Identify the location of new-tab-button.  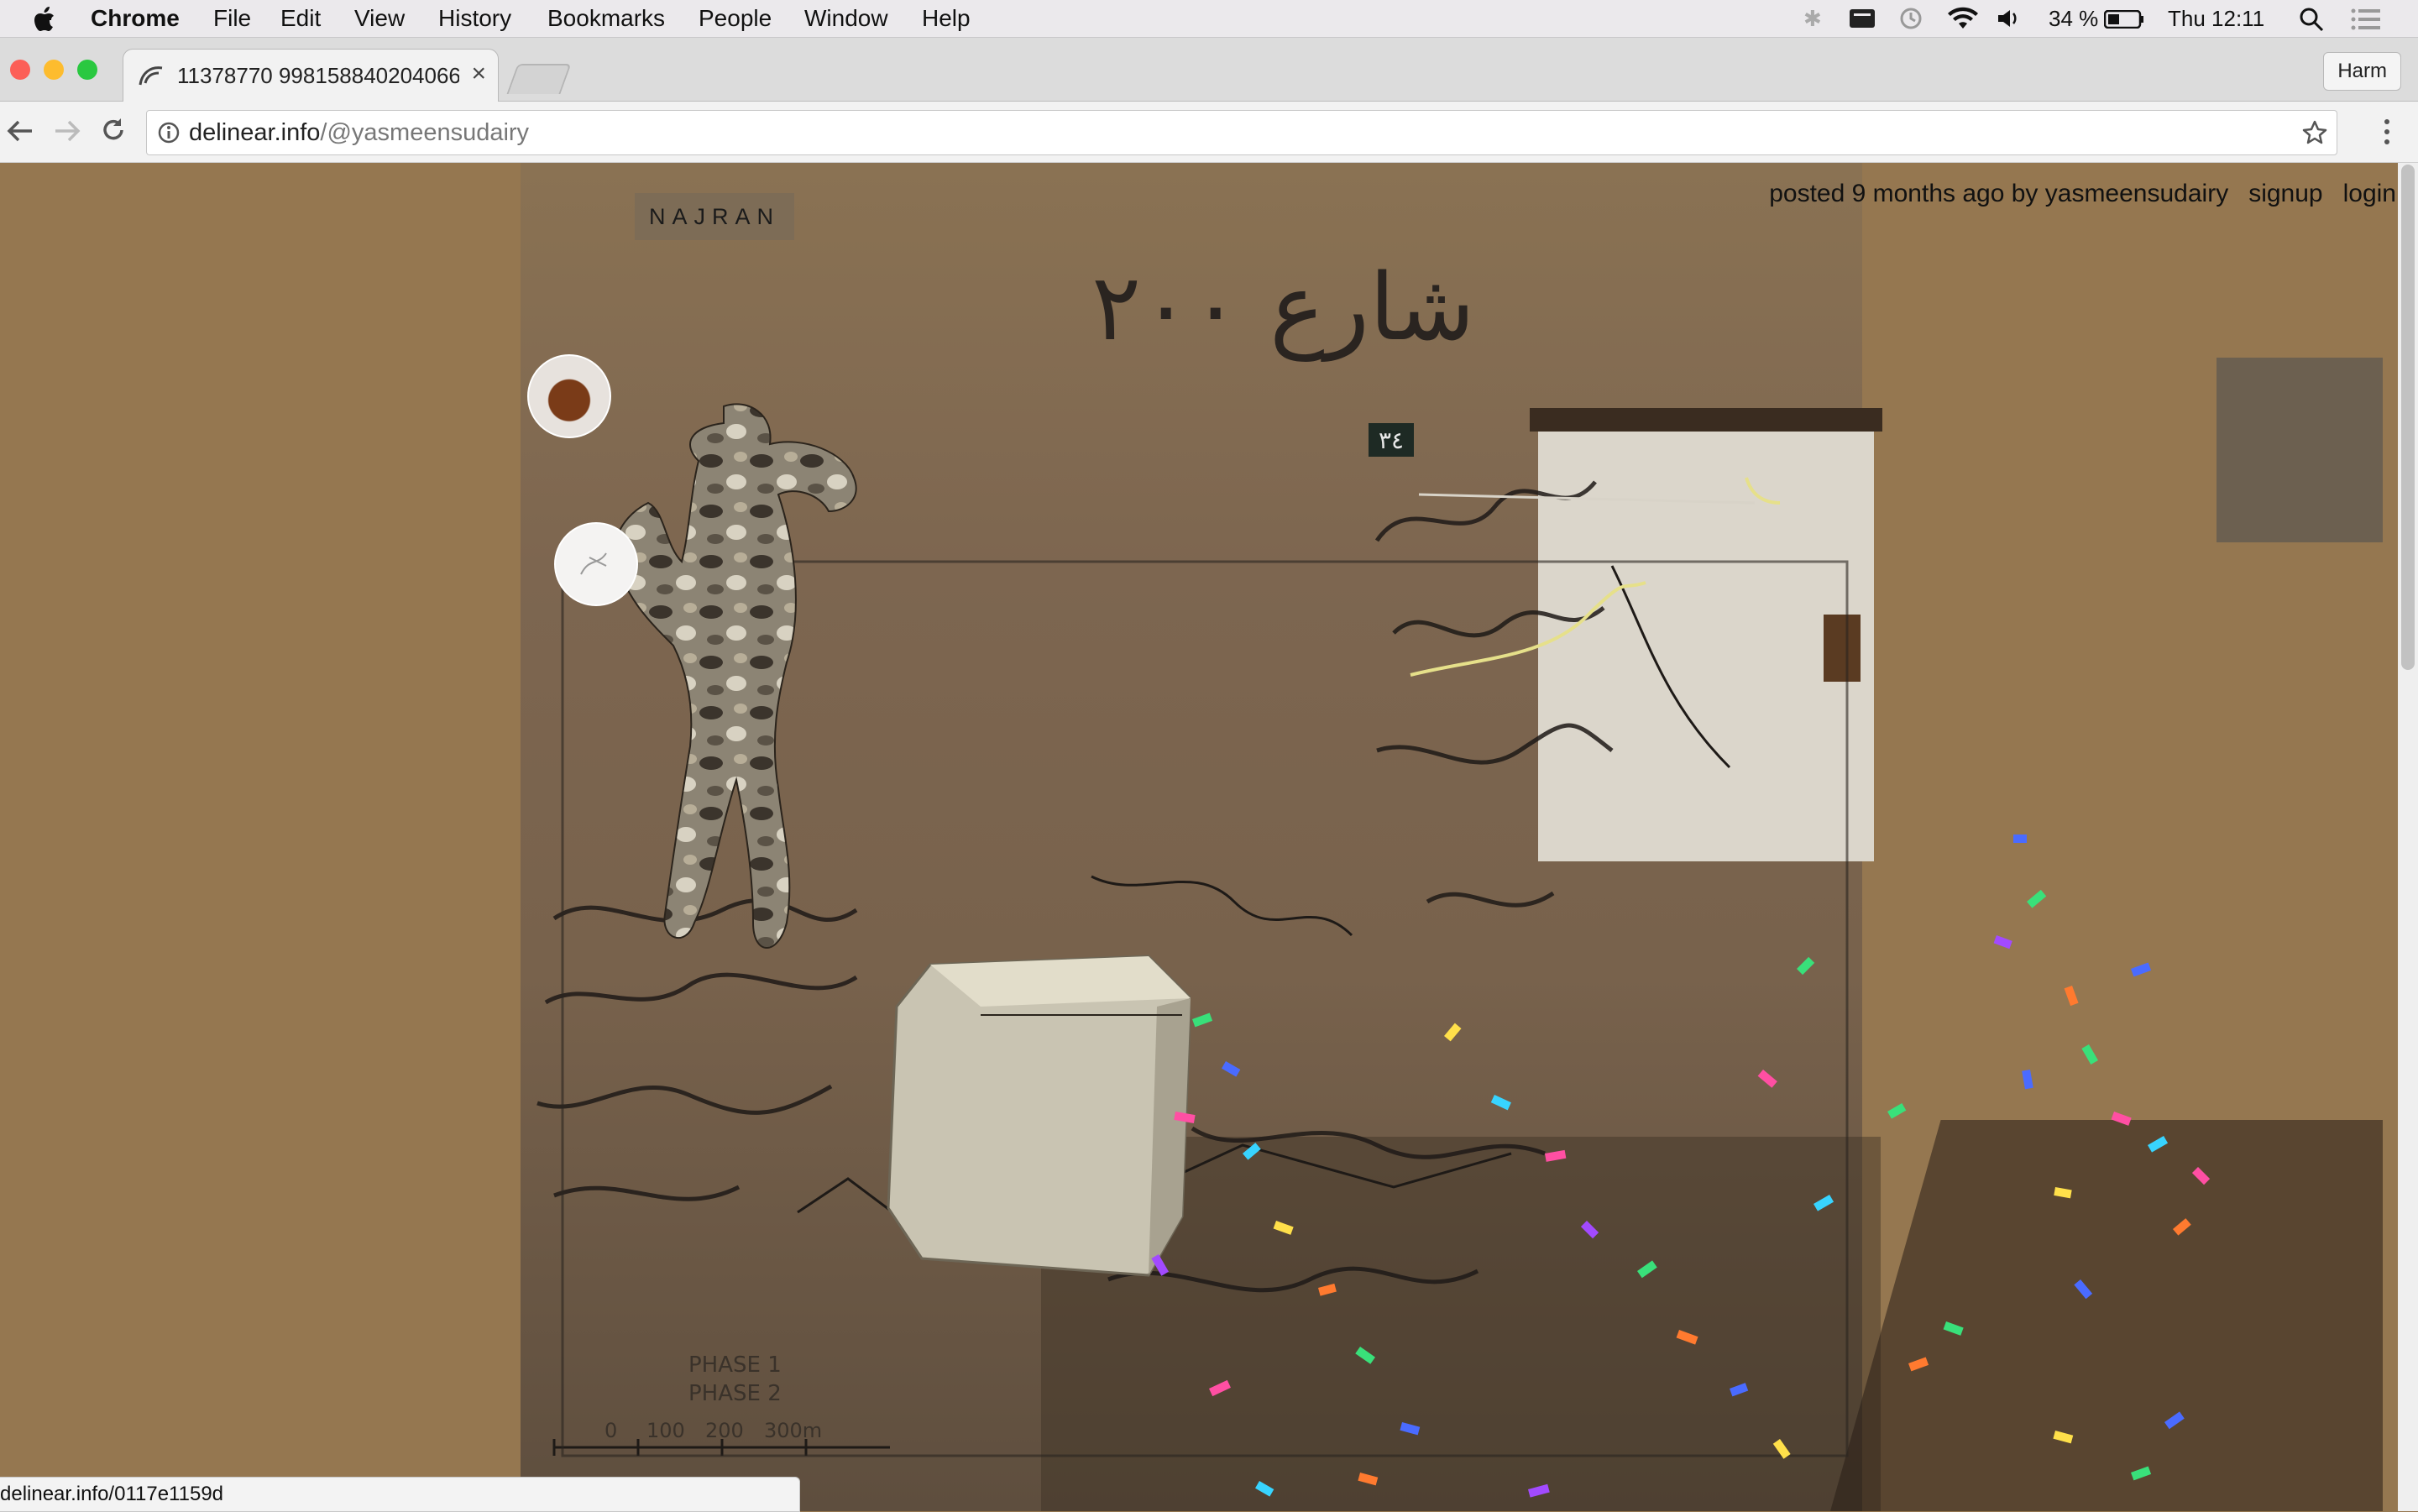
(539, 79).